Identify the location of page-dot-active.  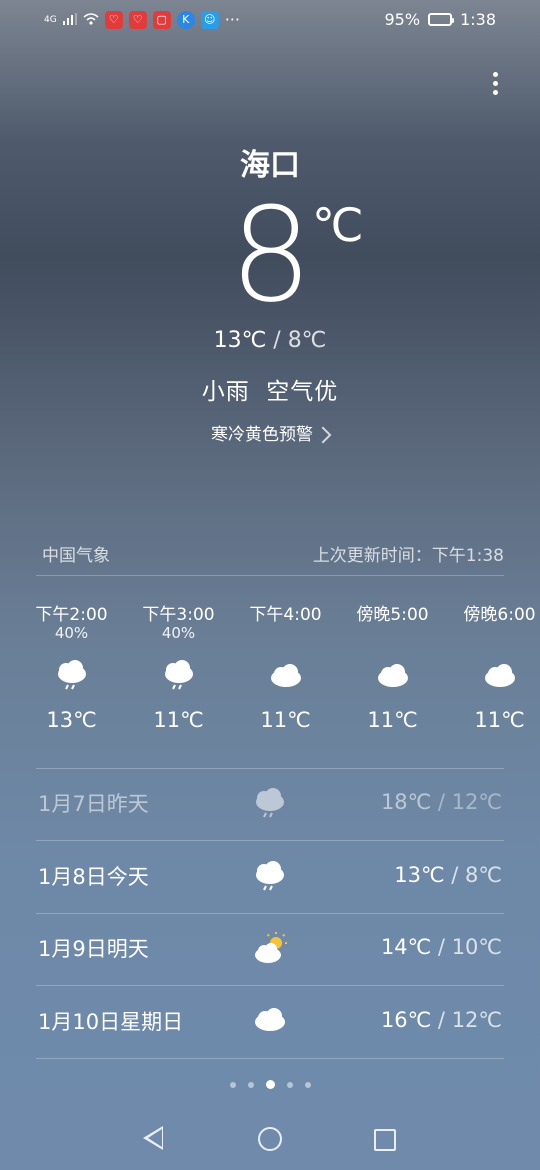
(270, 1084).